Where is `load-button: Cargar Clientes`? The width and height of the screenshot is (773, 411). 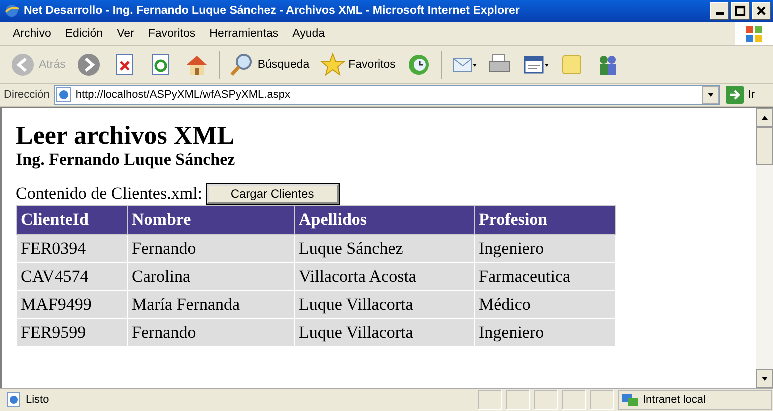 load-button: Cargar Clientes is located at coordinates (272, 194).